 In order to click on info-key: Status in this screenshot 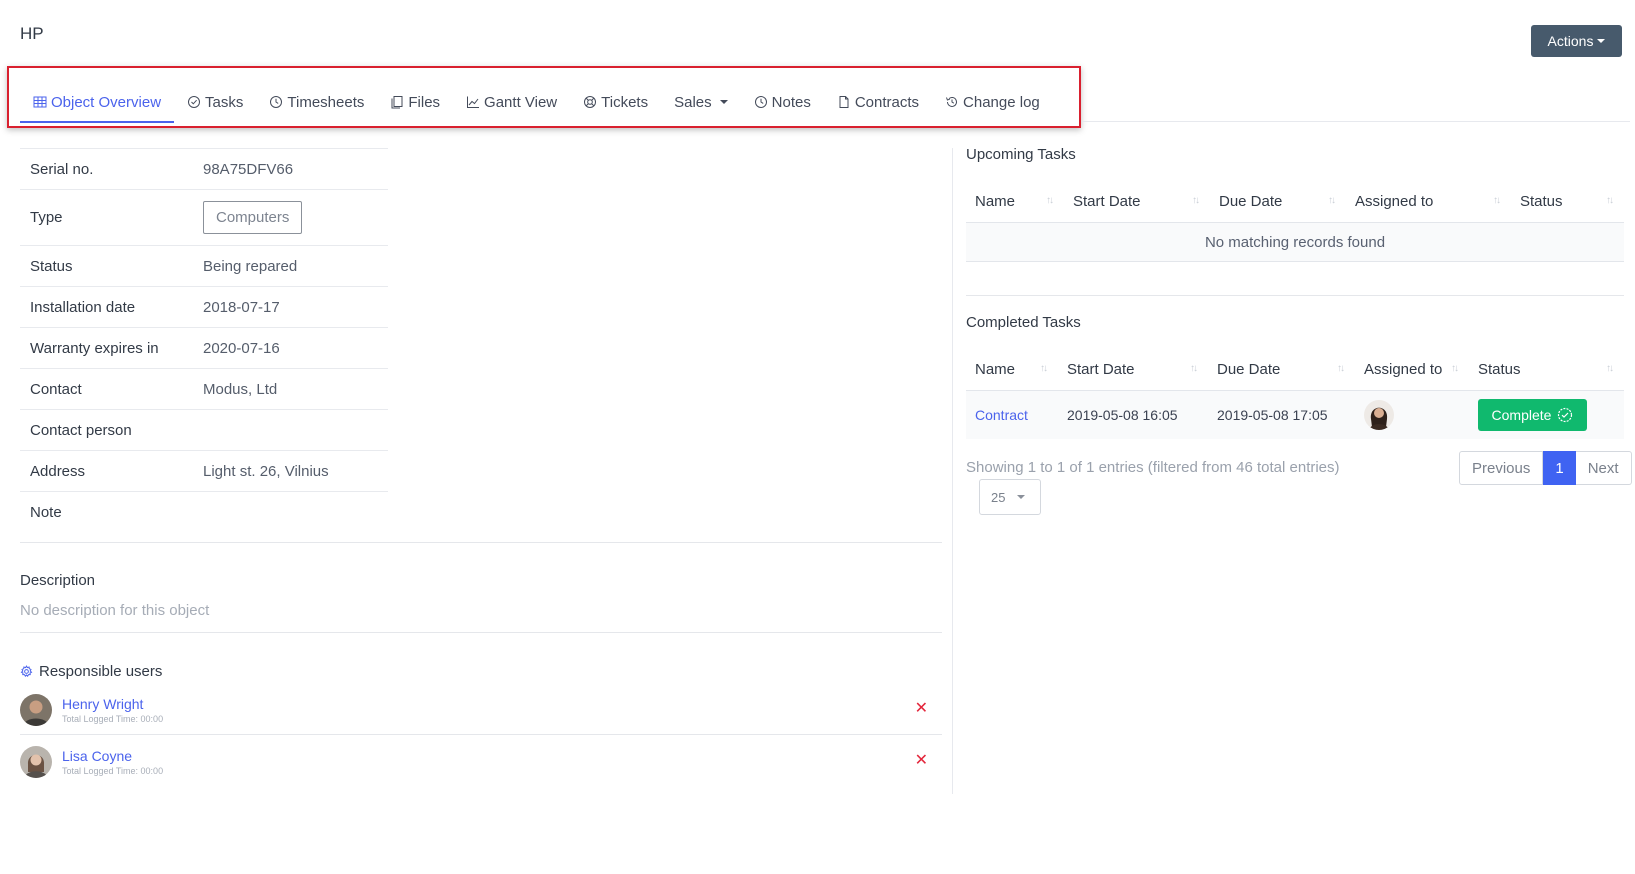, I will do `click(51, 266)`.